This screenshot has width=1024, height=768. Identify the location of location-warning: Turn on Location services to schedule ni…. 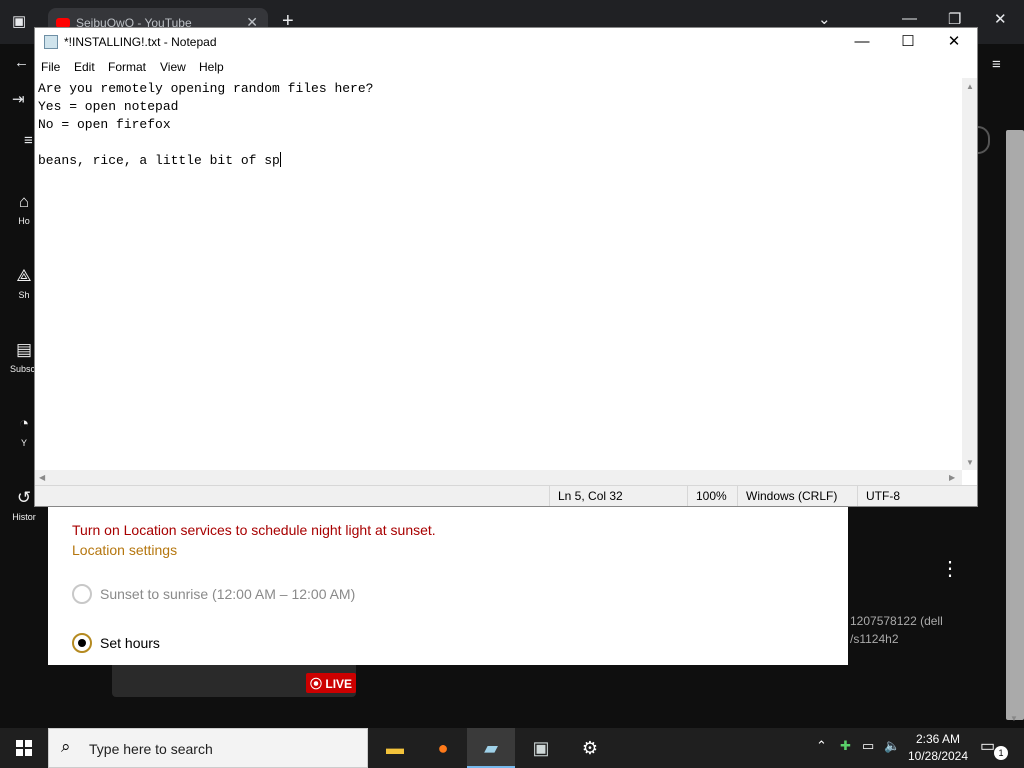
(254, 530).